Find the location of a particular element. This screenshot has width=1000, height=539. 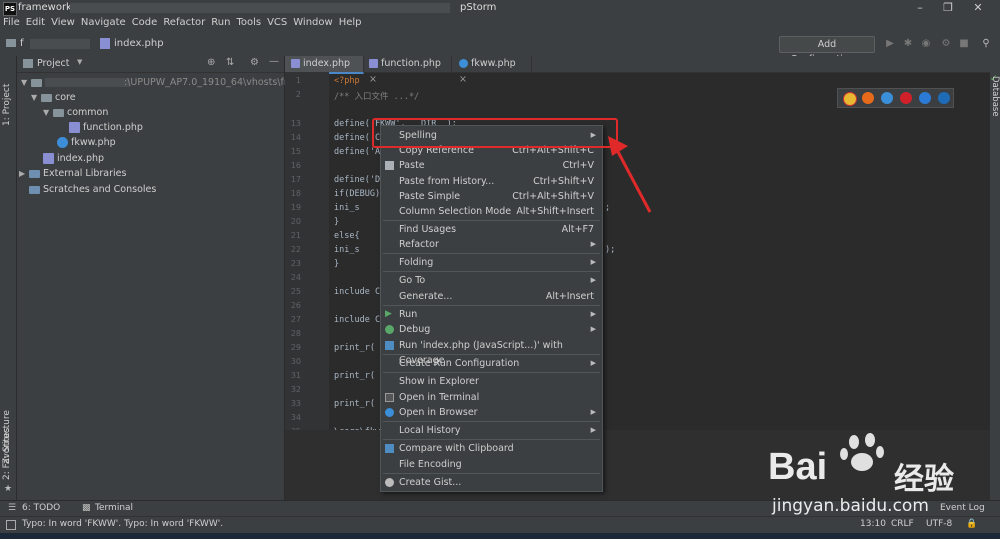

menu-item-folding: Folding ▶ is located at coordinates (491, 262).